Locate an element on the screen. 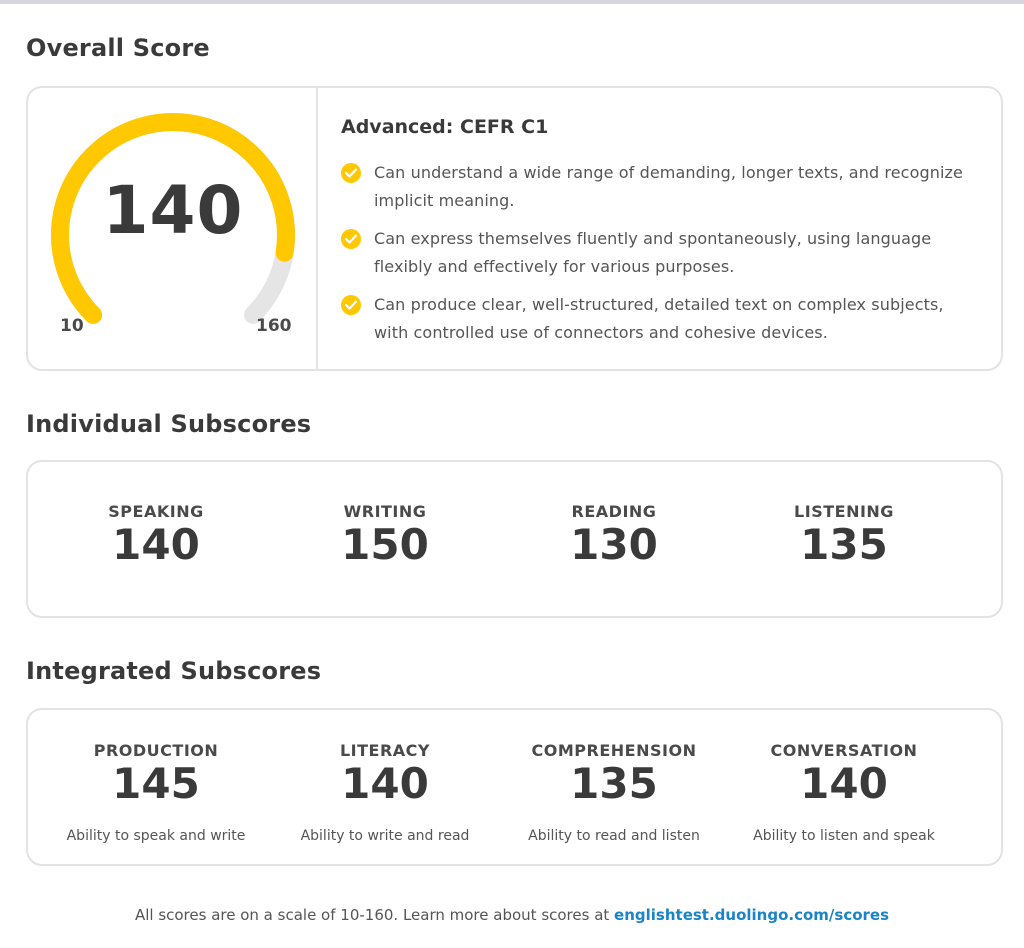 This screenshot has width=1024, height=948. overall-score-value: 140 is located at coordinates (173, 210).